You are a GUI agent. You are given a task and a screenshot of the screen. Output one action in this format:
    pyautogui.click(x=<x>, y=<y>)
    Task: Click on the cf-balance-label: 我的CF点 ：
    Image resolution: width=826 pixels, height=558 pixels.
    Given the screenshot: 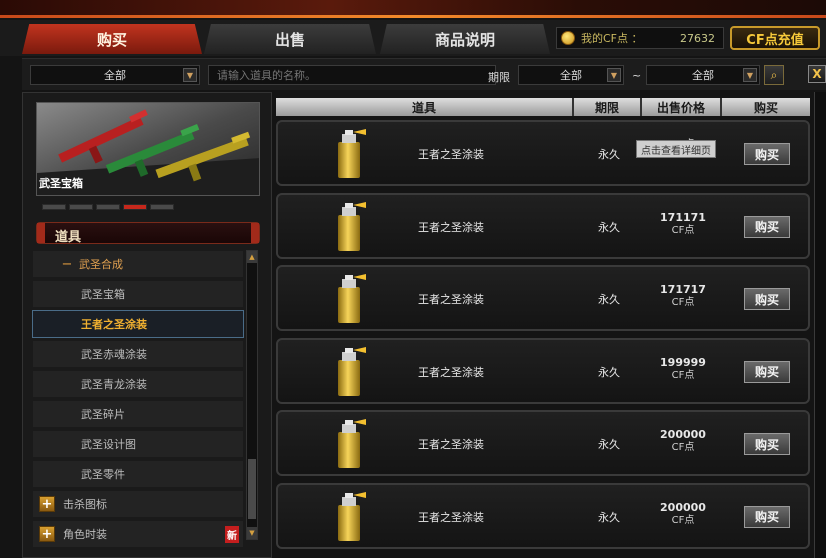 What is the action you would take?
    pyautogui.click(x=612, y=38)
    